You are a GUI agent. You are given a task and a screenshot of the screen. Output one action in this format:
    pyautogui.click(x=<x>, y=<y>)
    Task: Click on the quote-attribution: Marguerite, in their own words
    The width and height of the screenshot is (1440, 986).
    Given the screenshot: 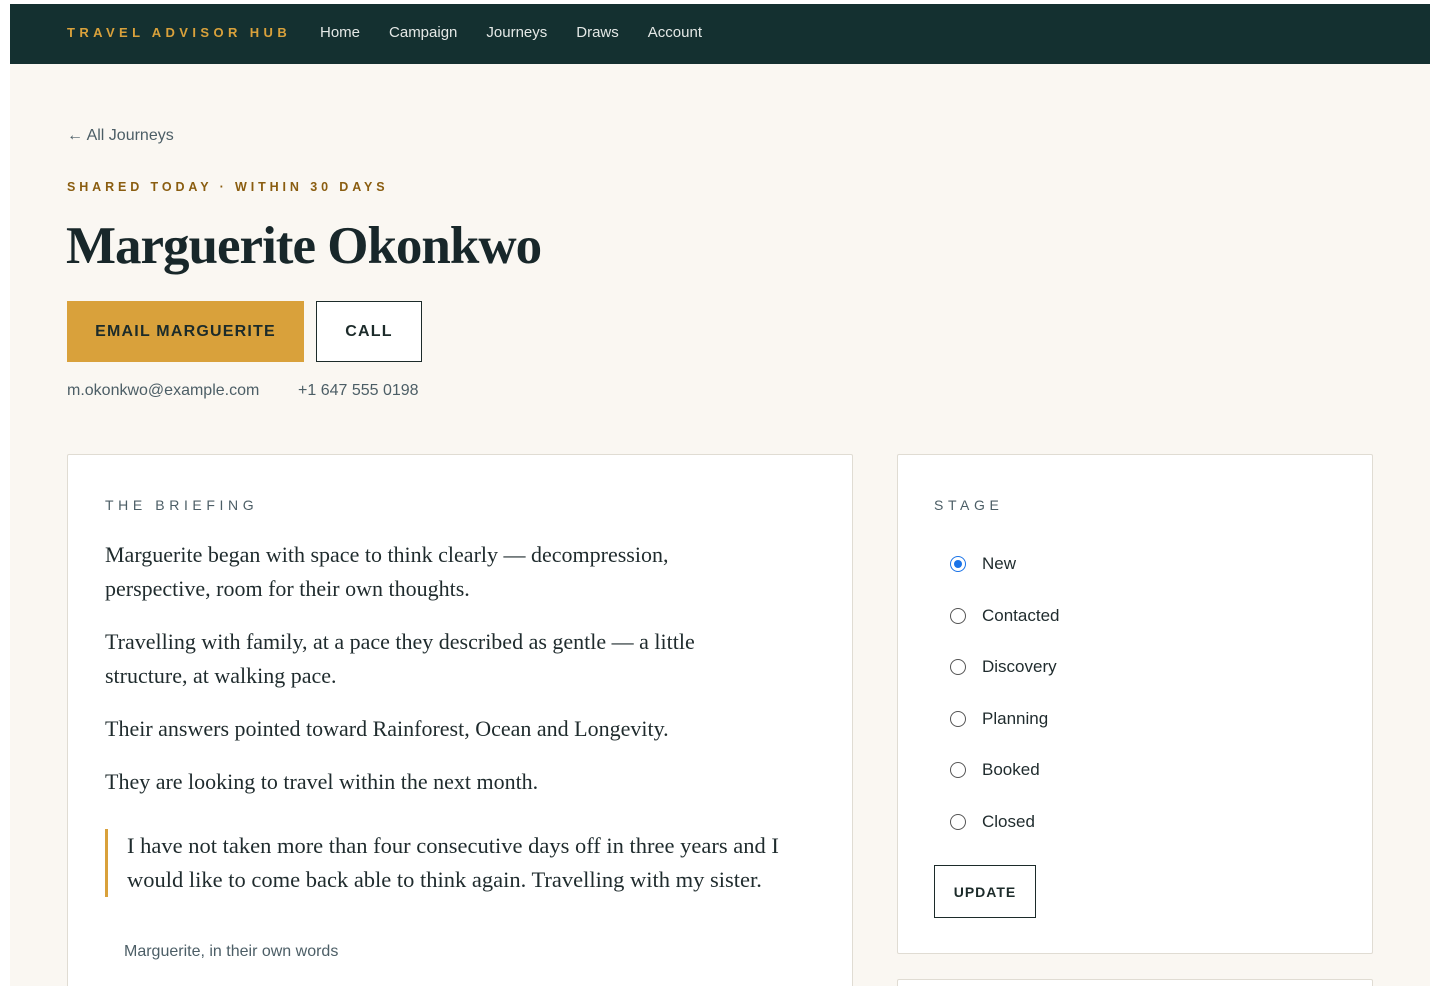 What is the action you would take?
    pyautogui.click(x=231, y=951)
    